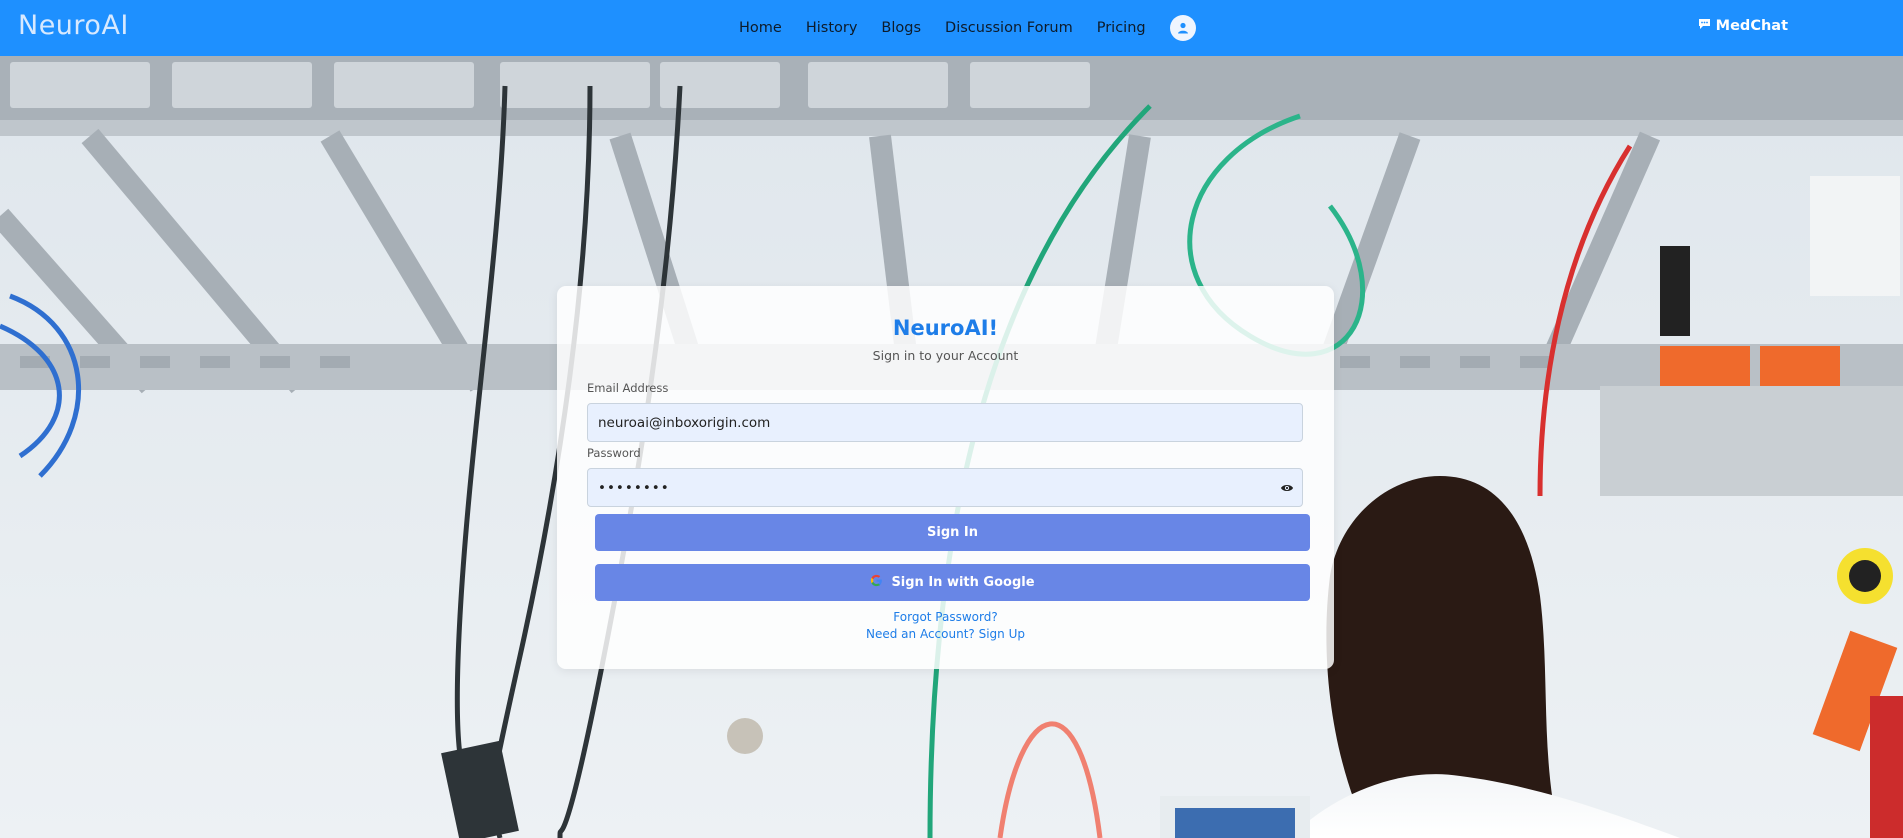 Image resolution: width=1903 pixels, height=838 pixels. What do you see at coordinates (1121, 28) in the screenshot?
I see `nav-link-pricing: Pricing` at bounding box center [1121, 28].